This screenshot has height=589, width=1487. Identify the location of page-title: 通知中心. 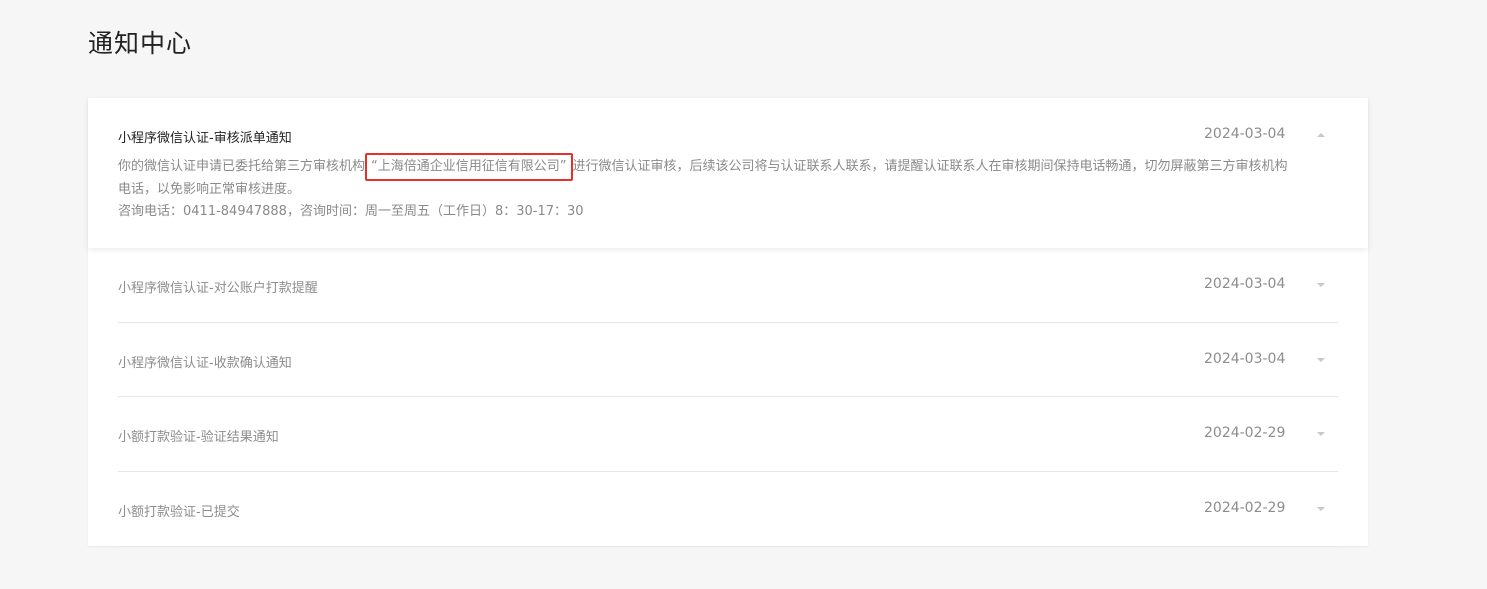
(140, 43).